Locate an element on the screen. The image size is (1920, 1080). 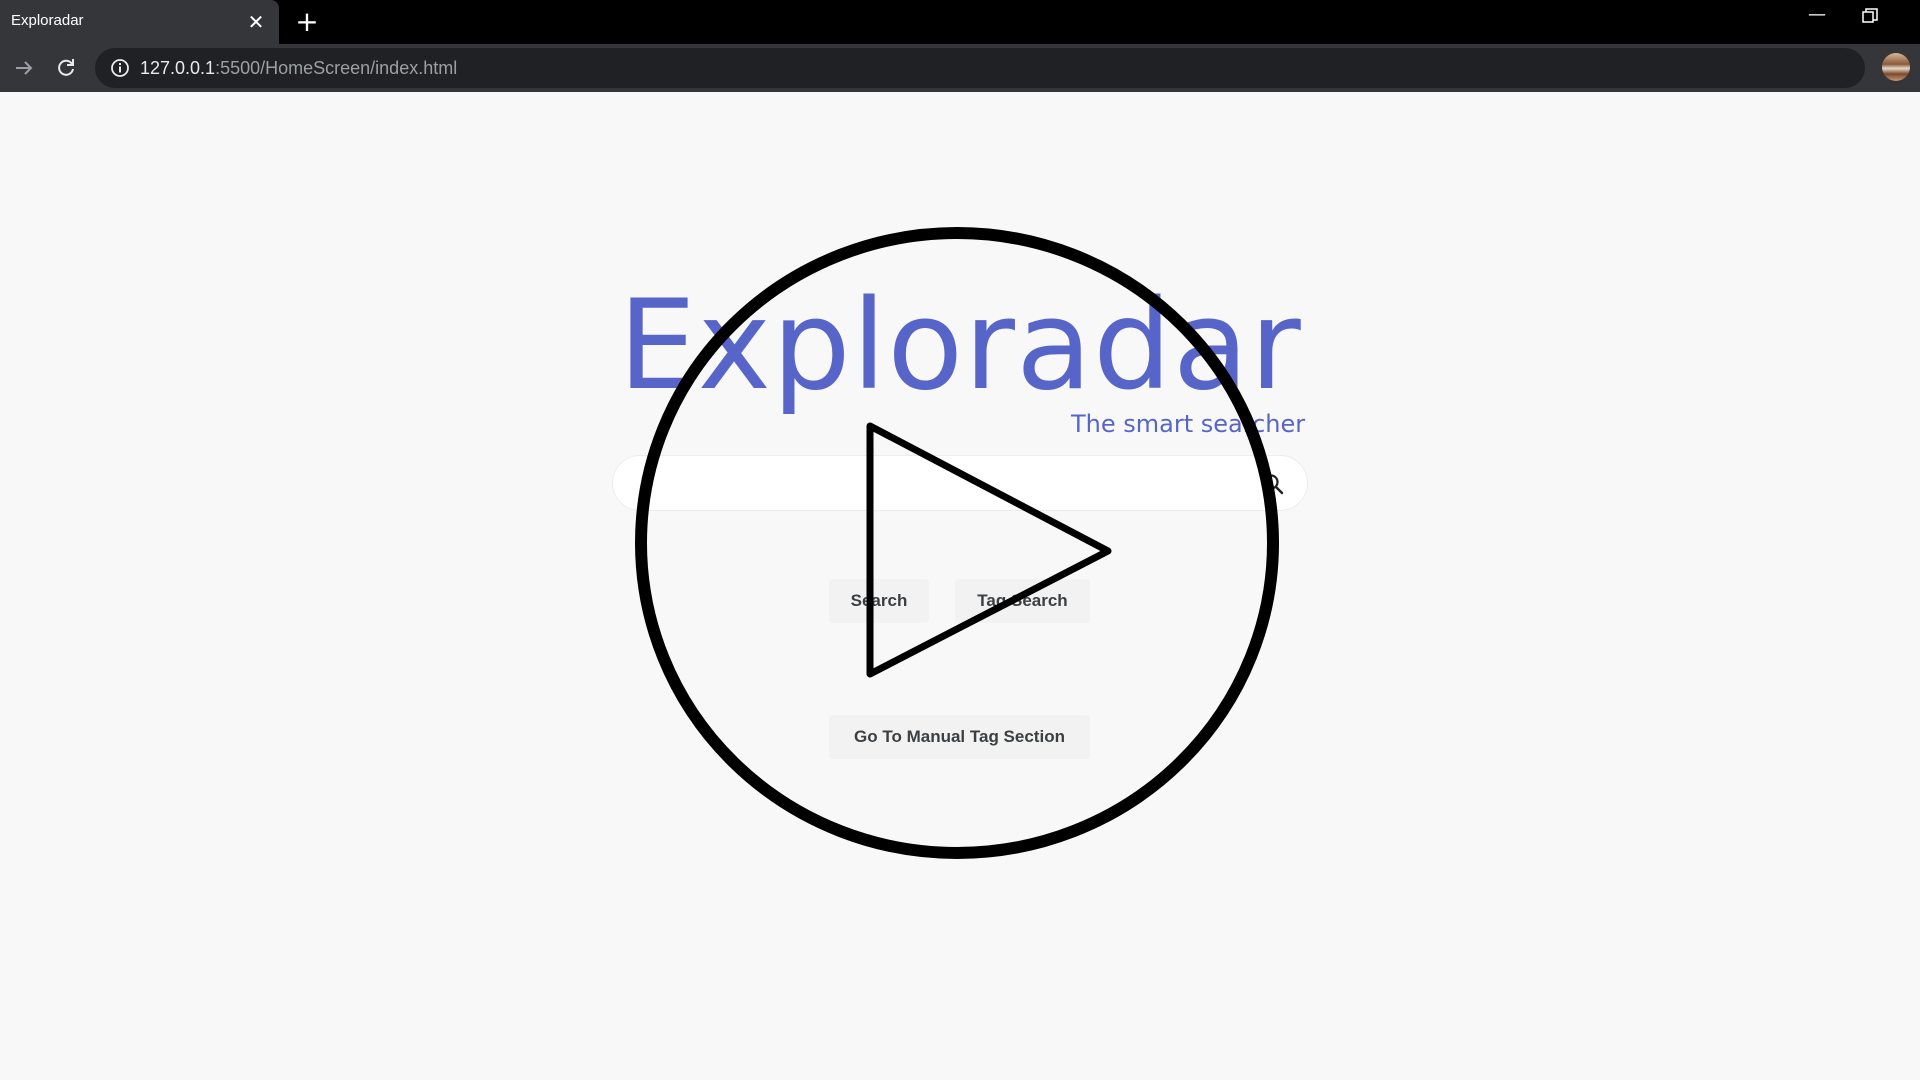
search-bar is located at coordinates (960, 483).